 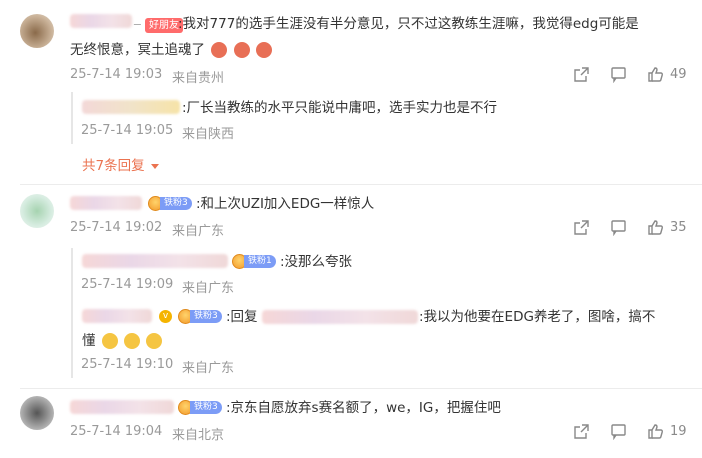 What do you see at coordinates (630, 431) in the screenshot?
I see `comment-actions: 19` at bounding box center [630, 431].